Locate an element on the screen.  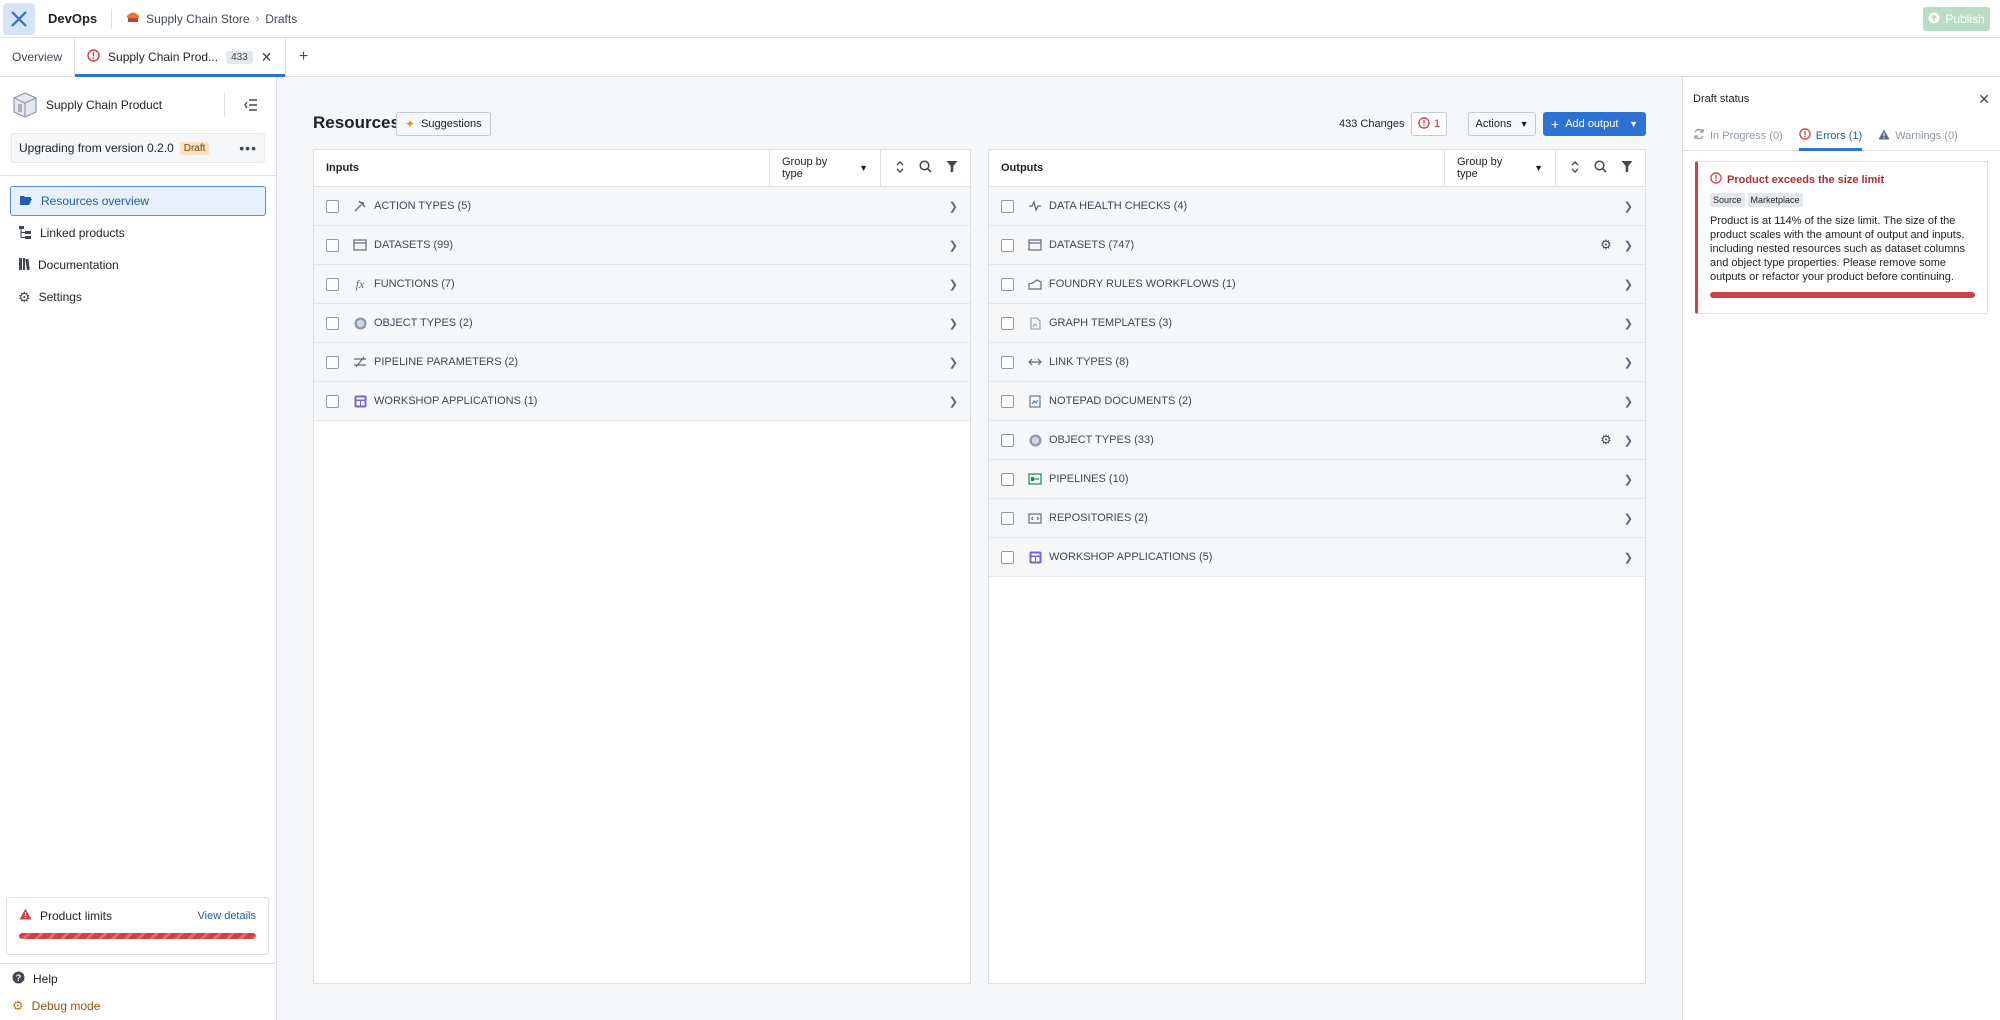
list-item: WORKSHOP APPLICATIONS (5) ❯ is located at coordinates (1317, 557).